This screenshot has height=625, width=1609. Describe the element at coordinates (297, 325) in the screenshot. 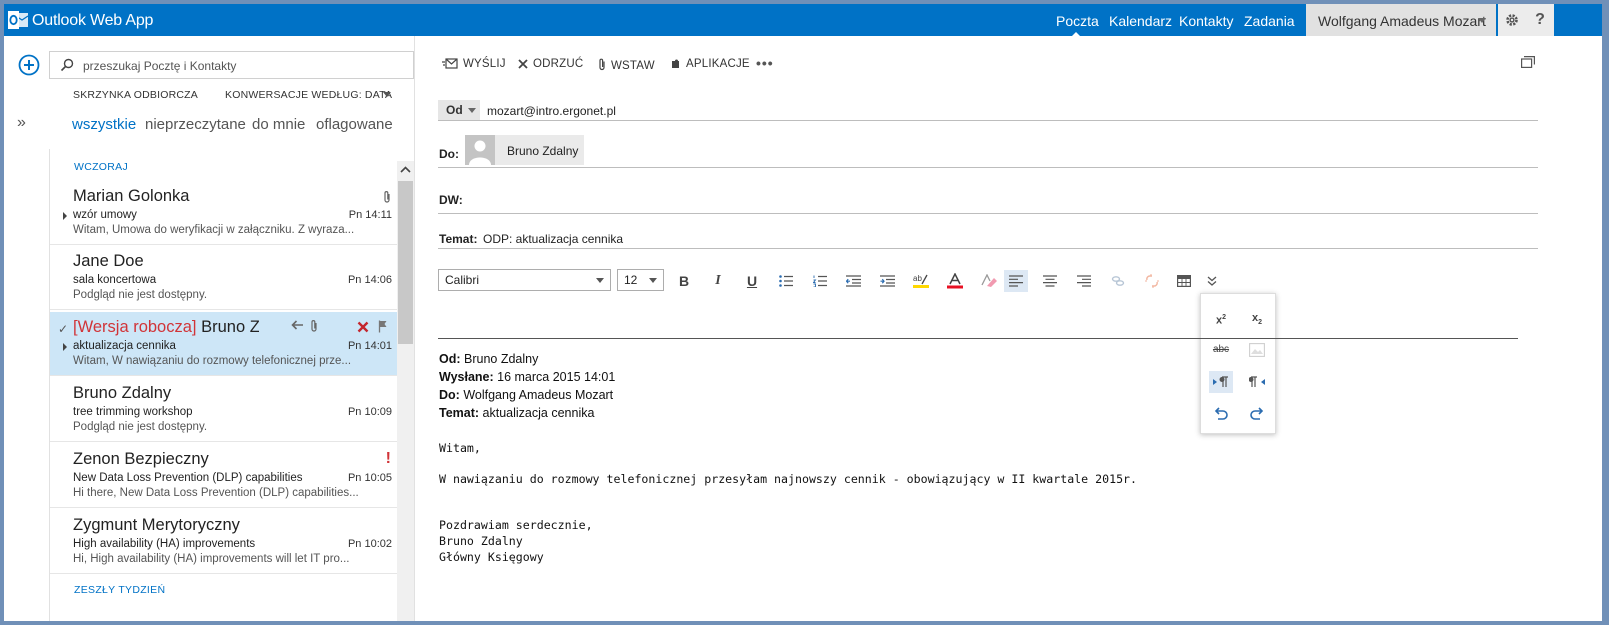

I see `reply-arrow-icon` at that location.